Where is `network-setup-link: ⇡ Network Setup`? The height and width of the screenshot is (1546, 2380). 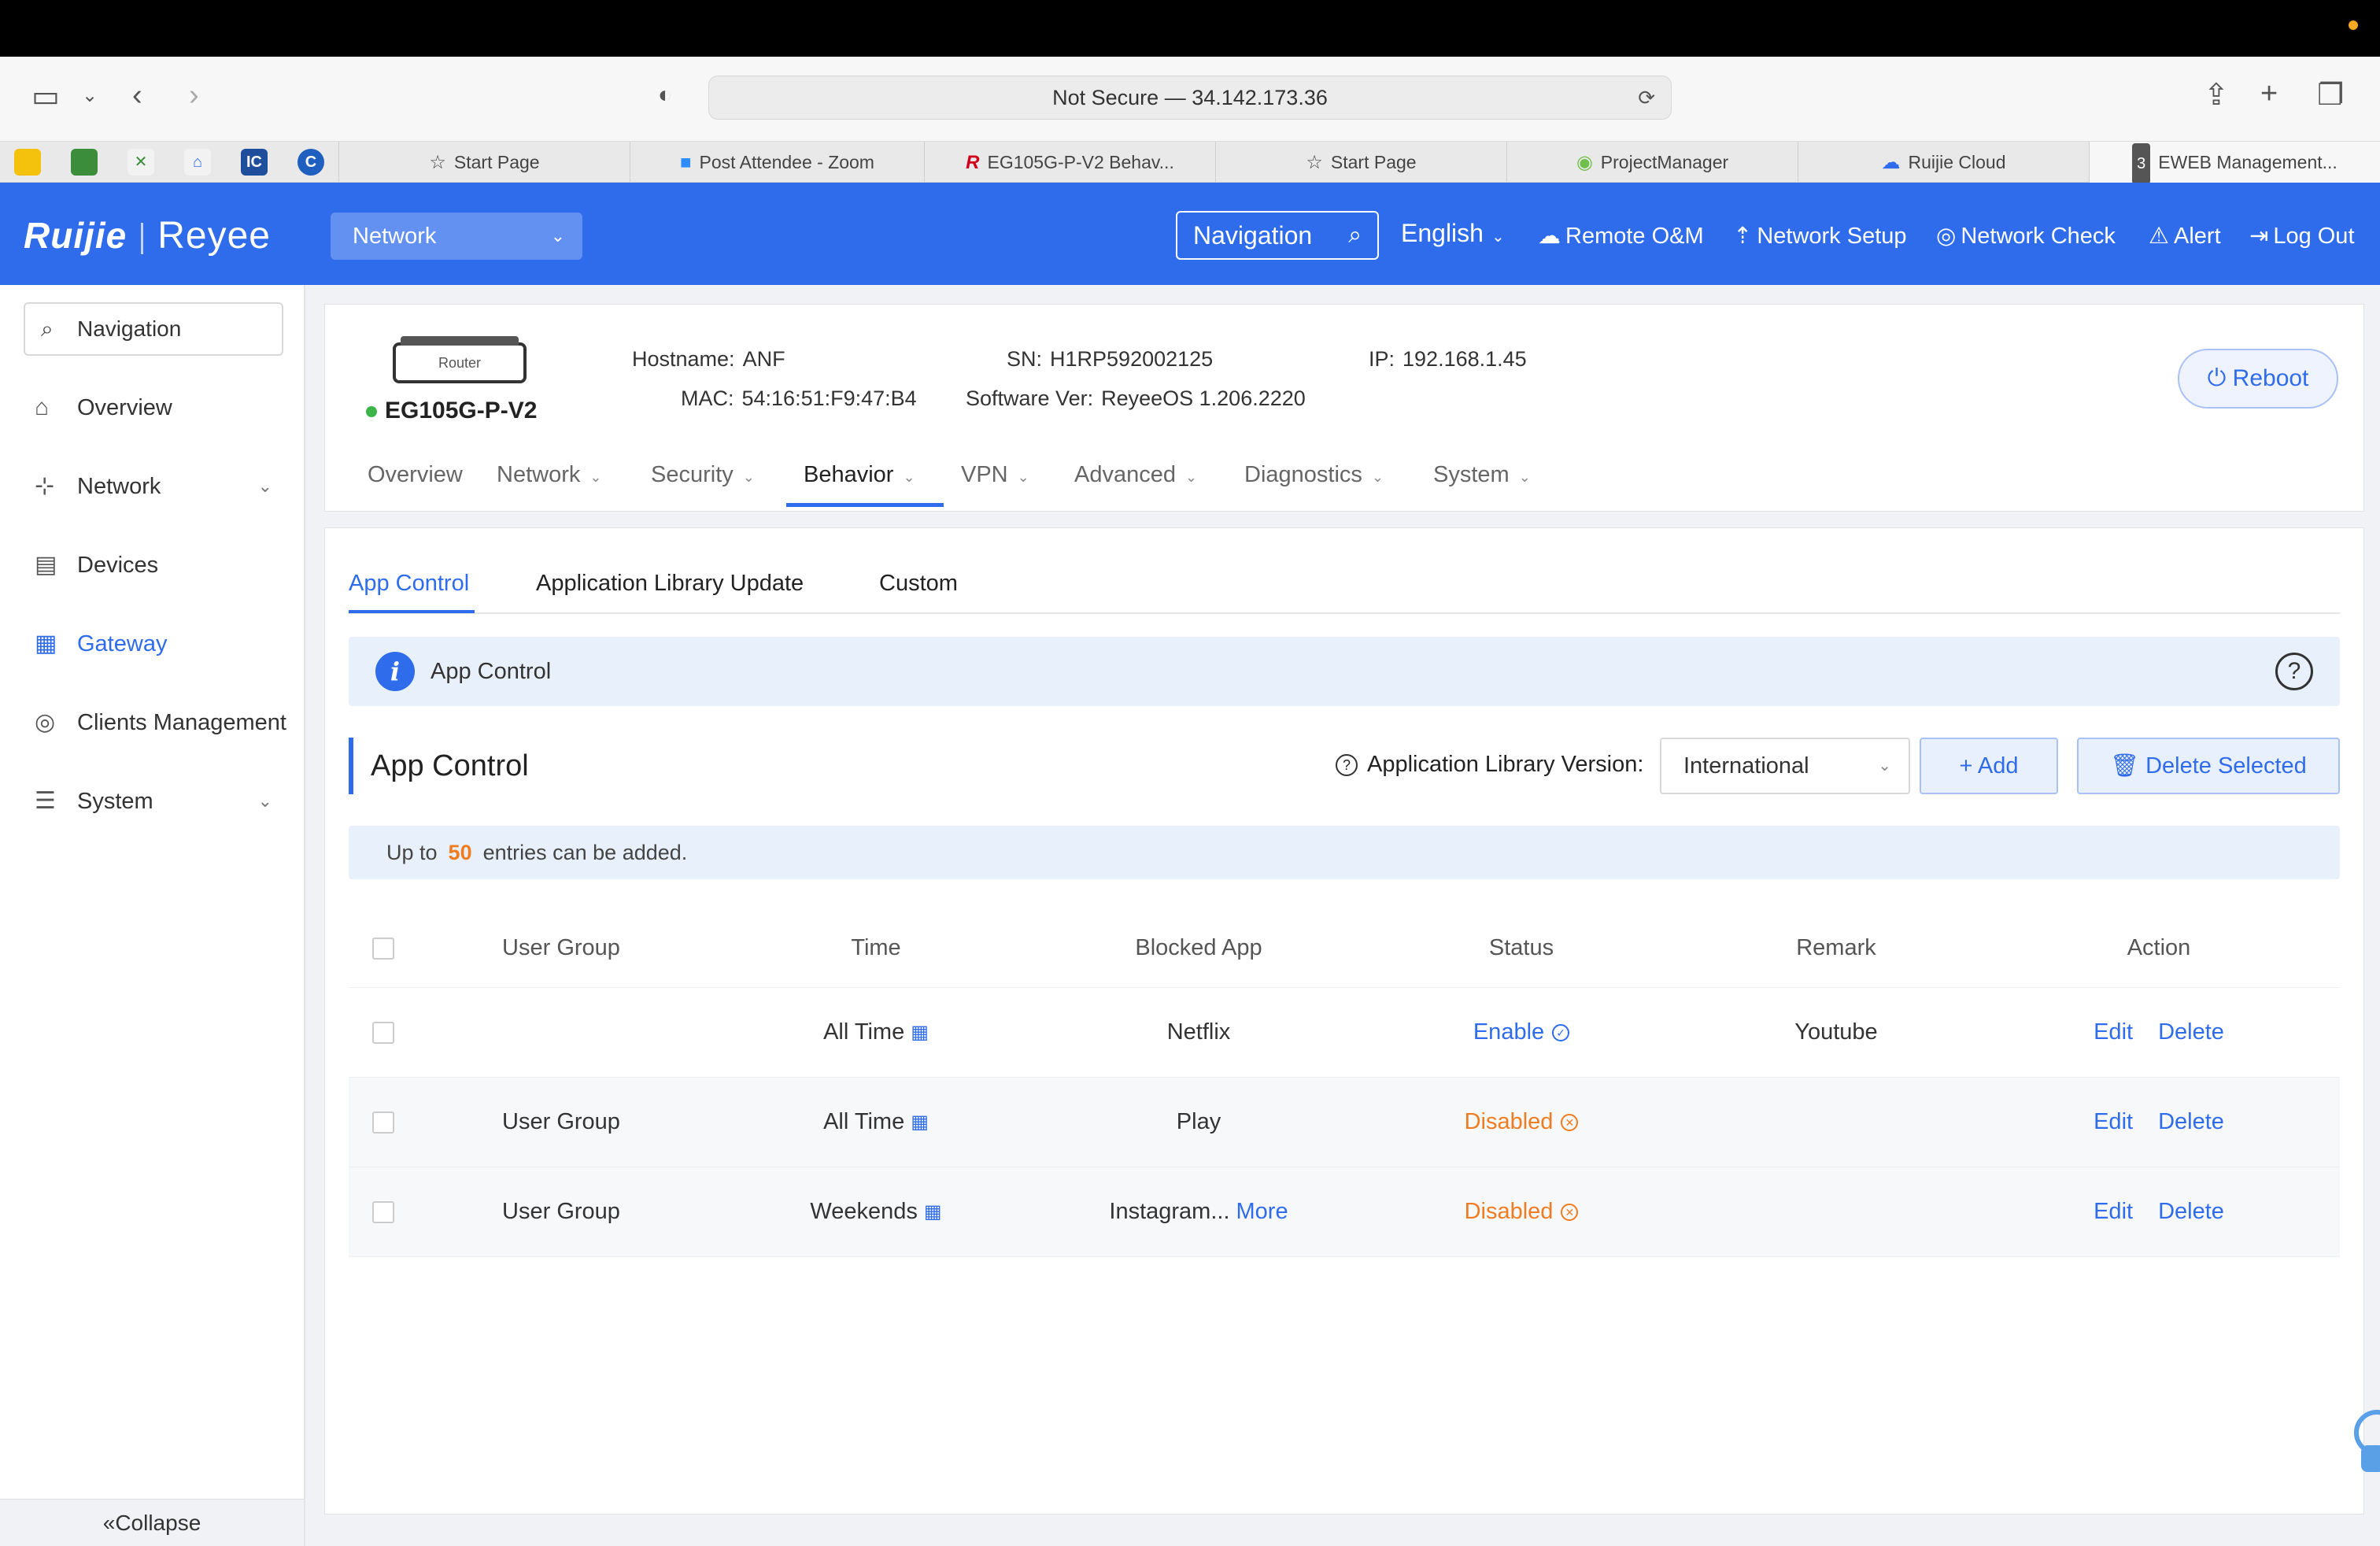
network-setup-link: ⇡ Network Setup is located at coordinates (1820, 236).